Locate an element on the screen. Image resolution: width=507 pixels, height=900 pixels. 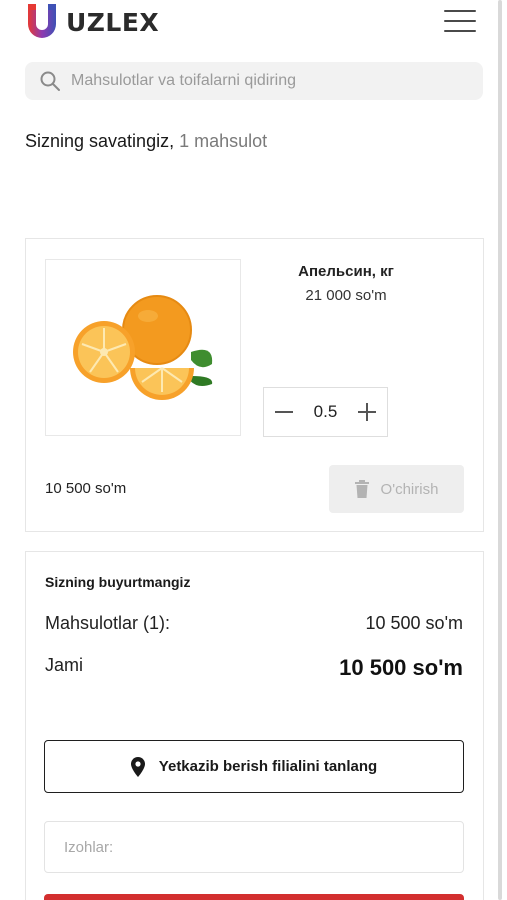
delete-button: O'chirish is located at coordinates (396, 489).